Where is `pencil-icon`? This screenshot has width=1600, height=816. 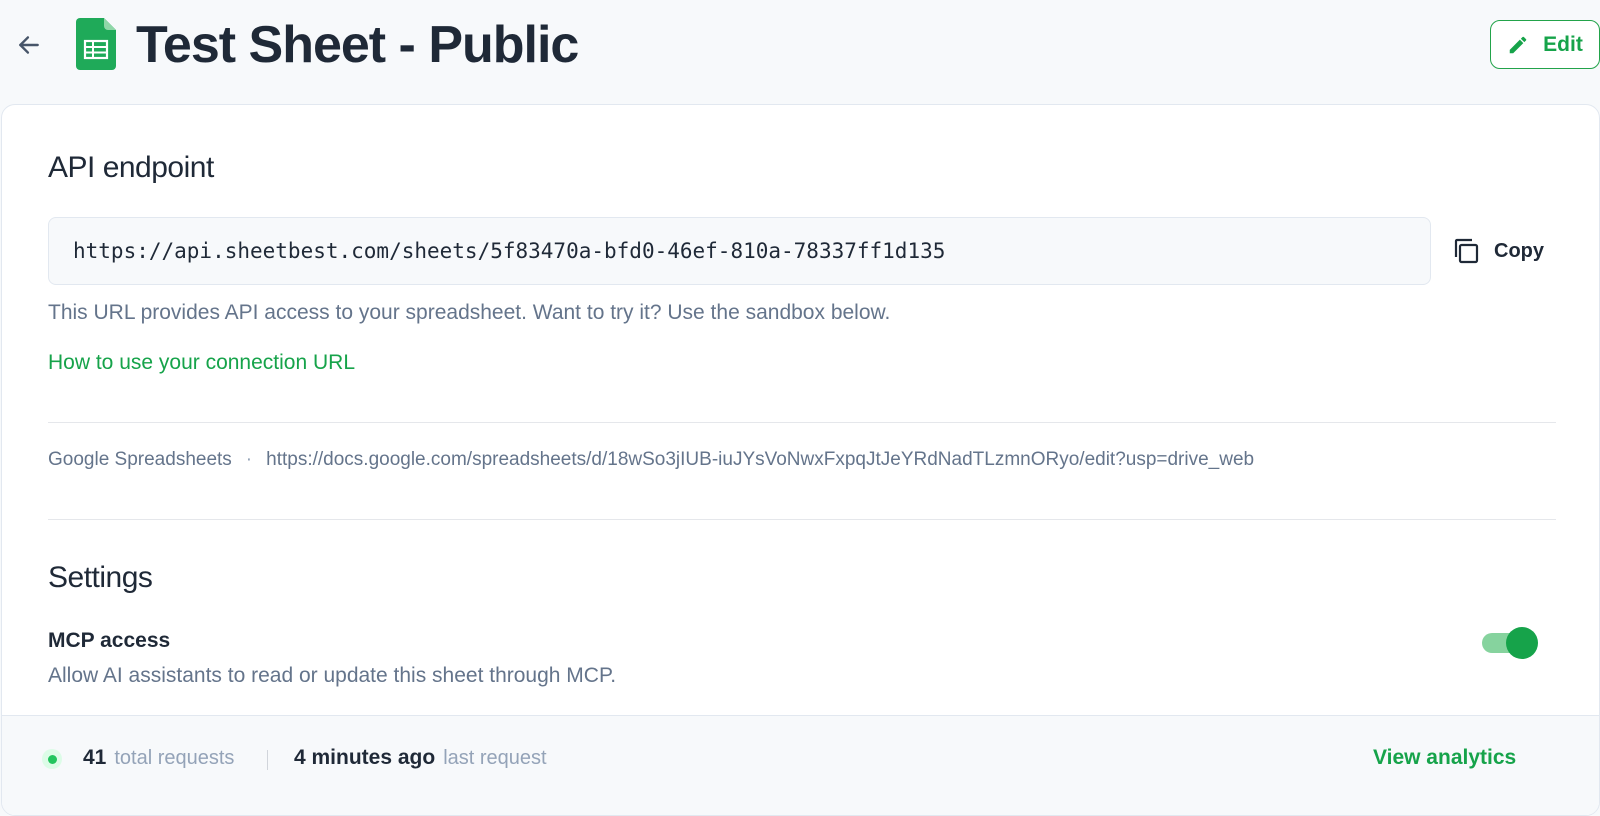
pencil-icon is located at coordinates (1518, 44).